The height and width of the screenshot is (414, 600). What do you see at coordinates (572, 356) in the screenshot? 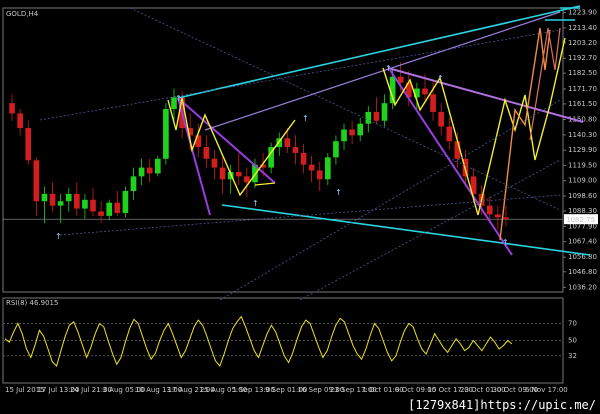
I see `rsi-tick-label: 32` at bounding box center [572, 356].